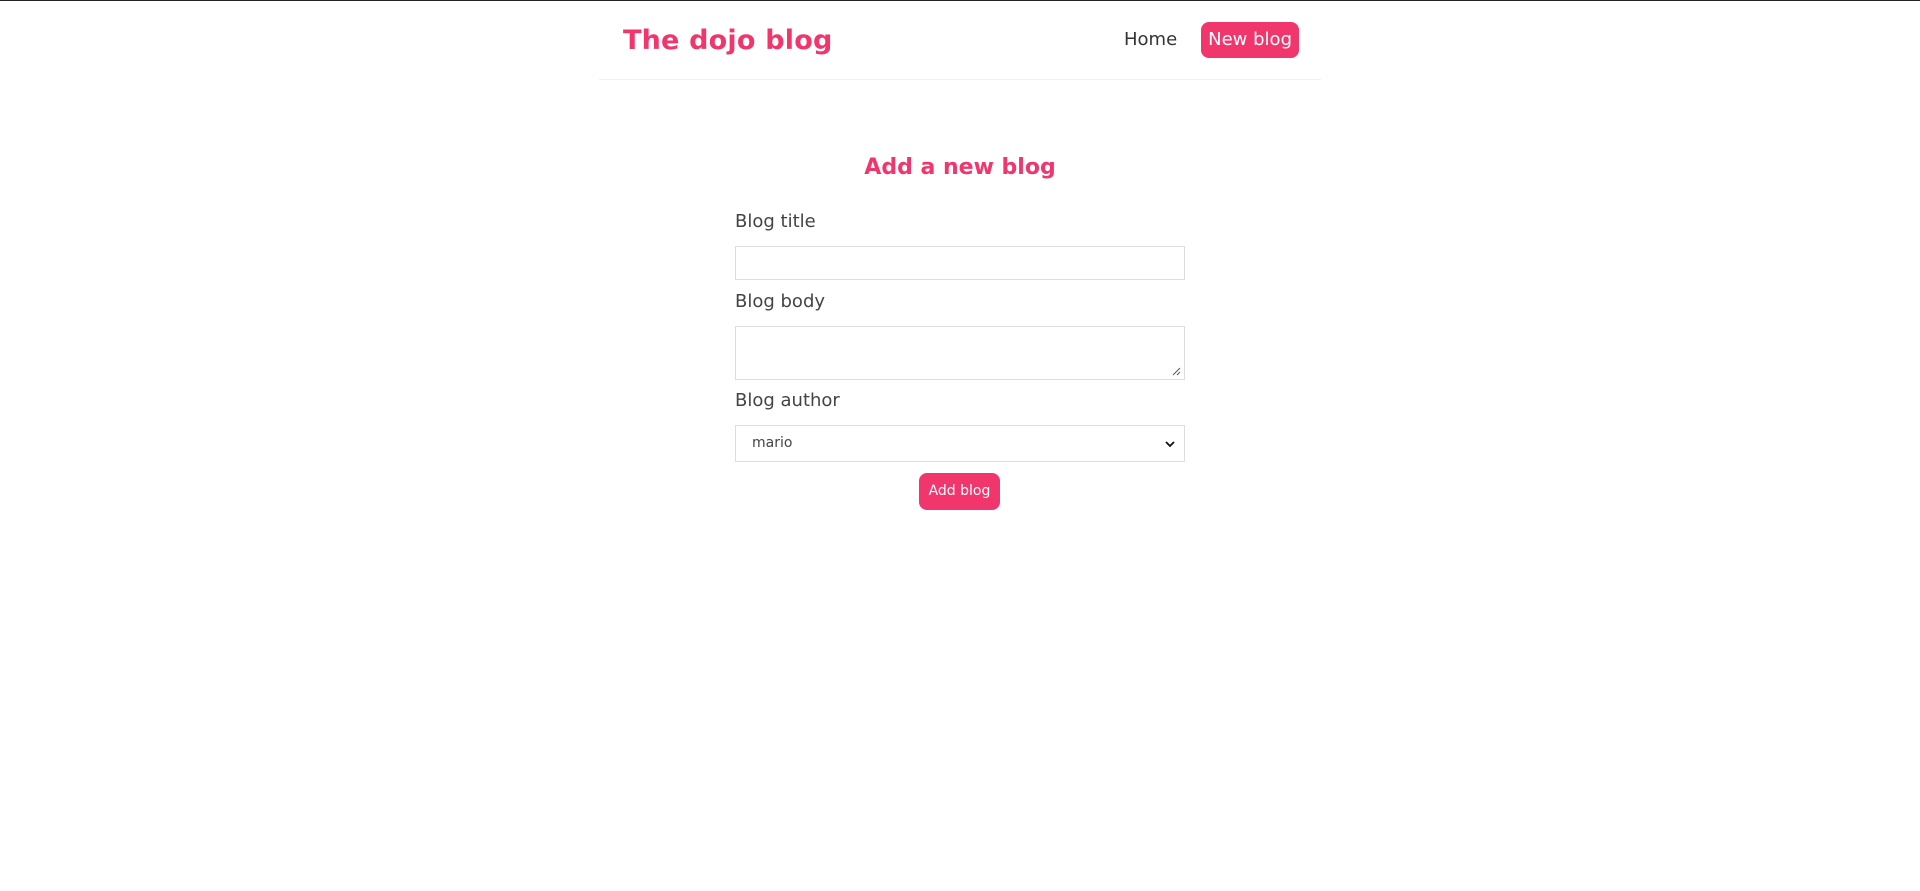 Image resolution: width=1920 pixels, height=891 pixels. What do you see at coordinates (959, 491) in the screenshot?
I see `add-blog-button: Add blog` at bounding box center [959, 491].